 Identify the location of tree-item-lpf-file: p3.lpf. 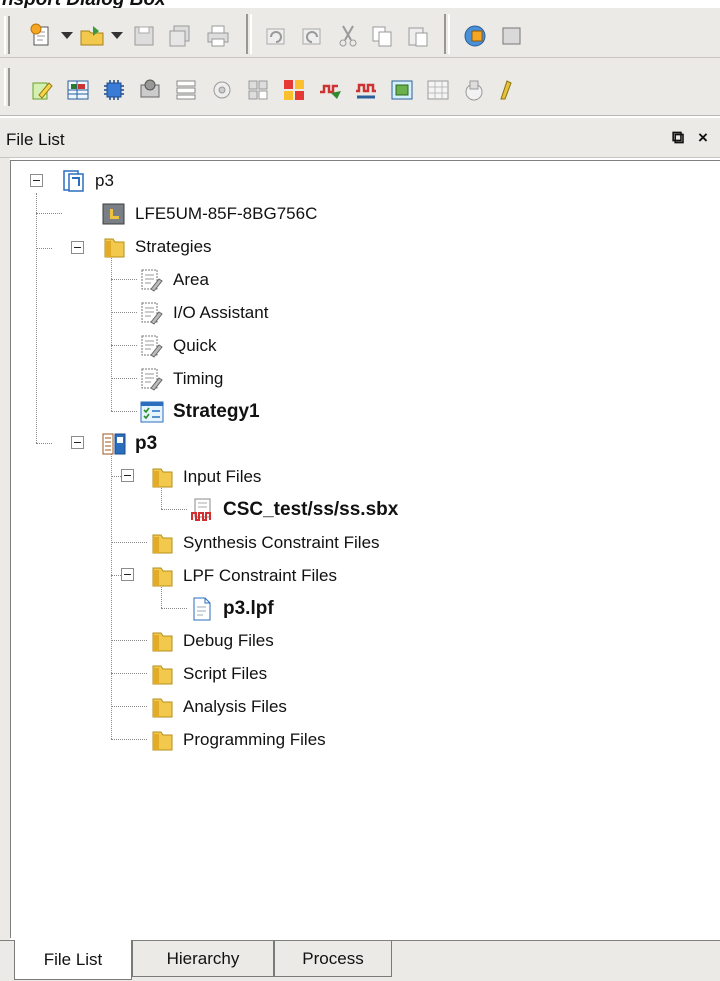
(231, 609).